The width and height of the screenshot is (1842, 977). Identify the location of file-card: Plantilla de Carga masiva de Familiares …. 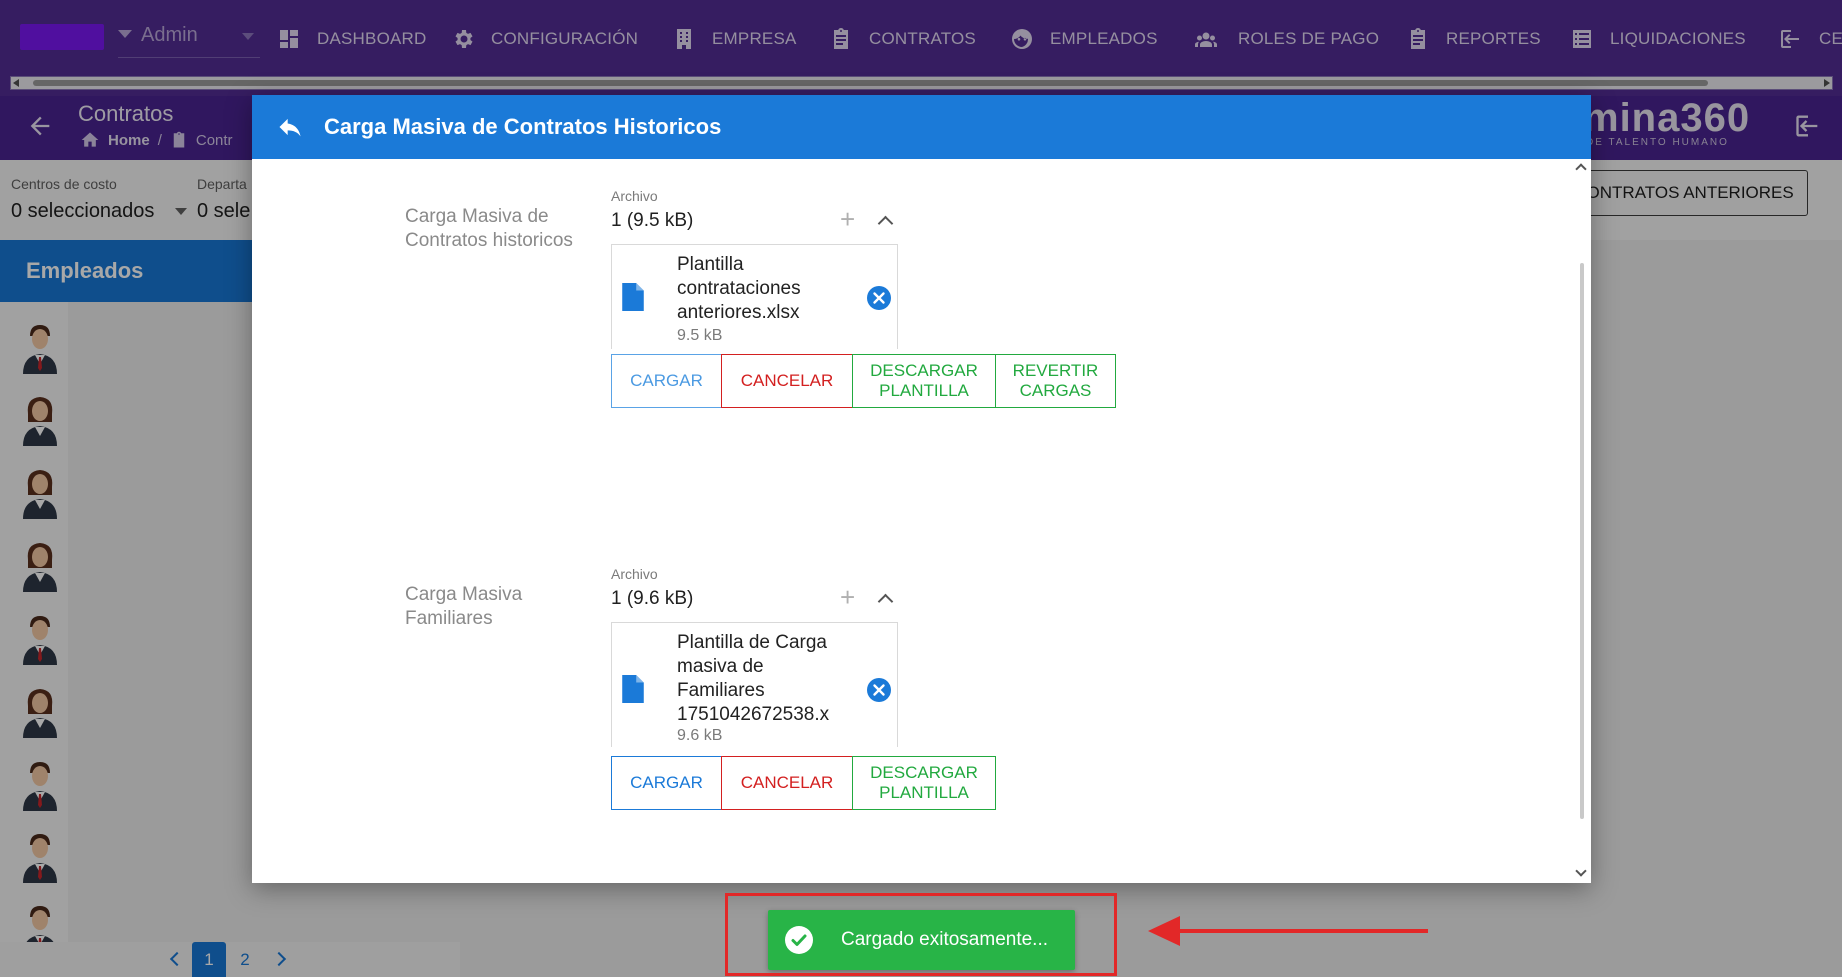
(754, 684).